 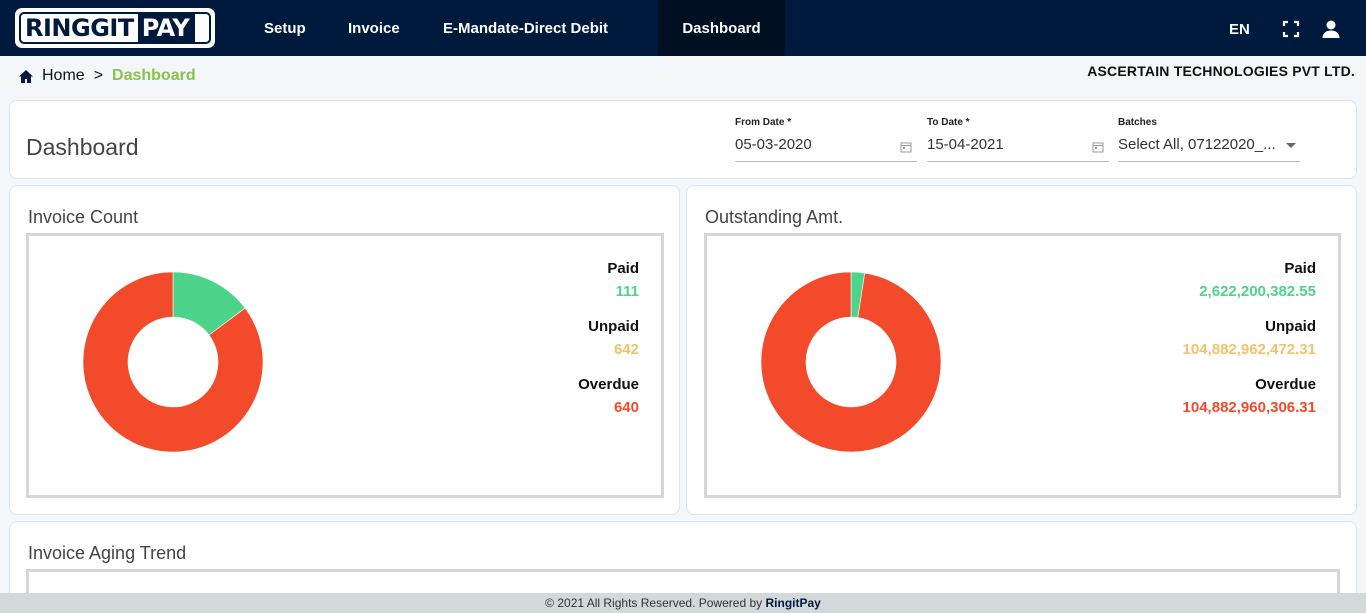 I want to click on from-date-value: 05-03-2020, so click(x=773, y=144).